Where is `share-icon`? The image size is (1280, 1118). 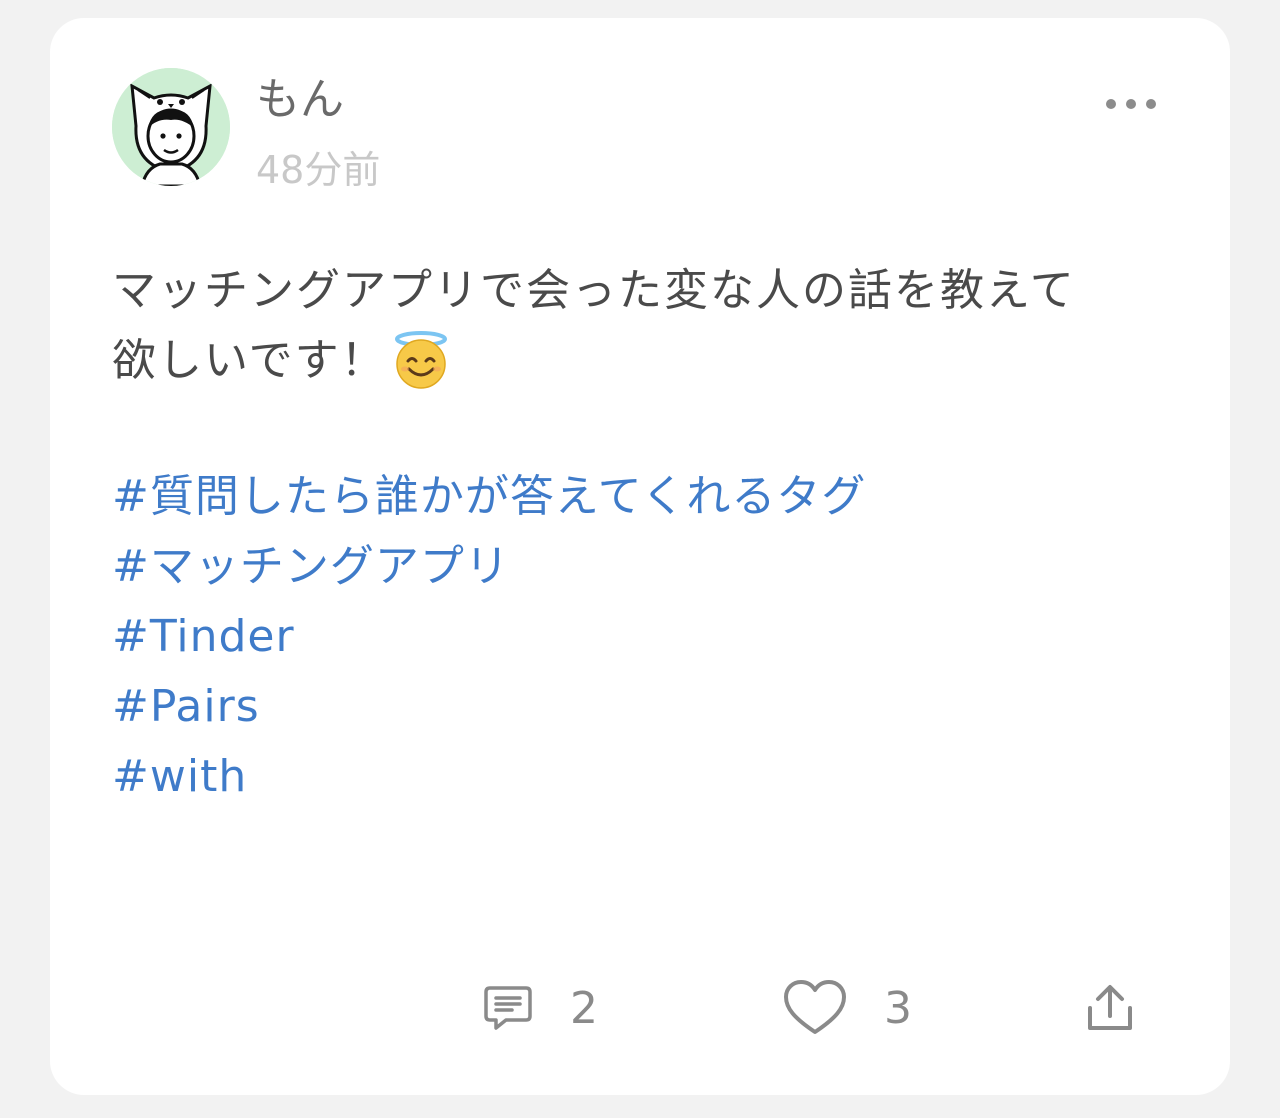
share-icon is located at coordinates (1110, 1007).